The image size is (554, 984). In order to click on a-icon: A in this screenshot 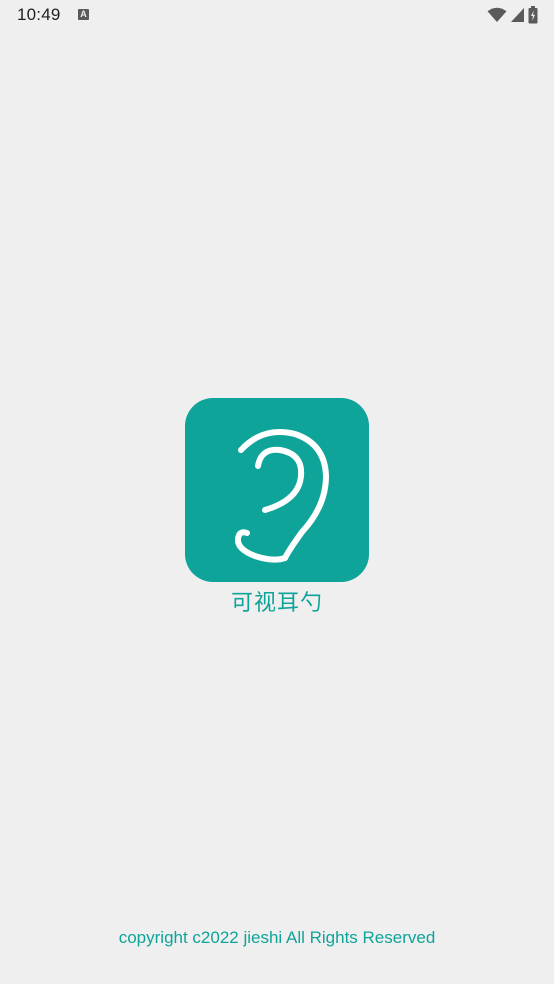, I will do `click(83, 14)`.